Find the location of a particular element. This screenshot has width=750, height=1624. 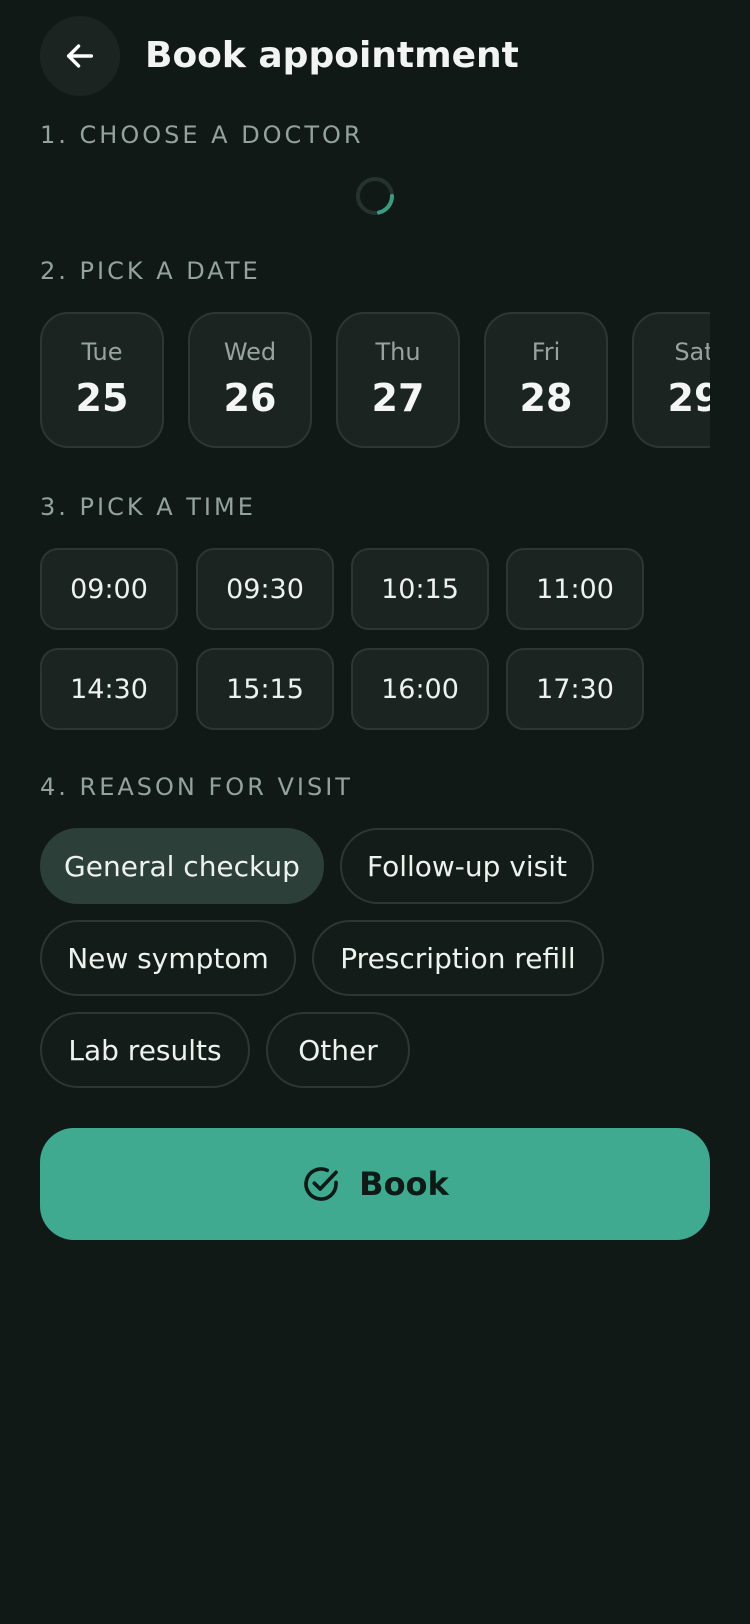

reason-chip-lab-results: Lab results is located at coordinates (145, 1050).